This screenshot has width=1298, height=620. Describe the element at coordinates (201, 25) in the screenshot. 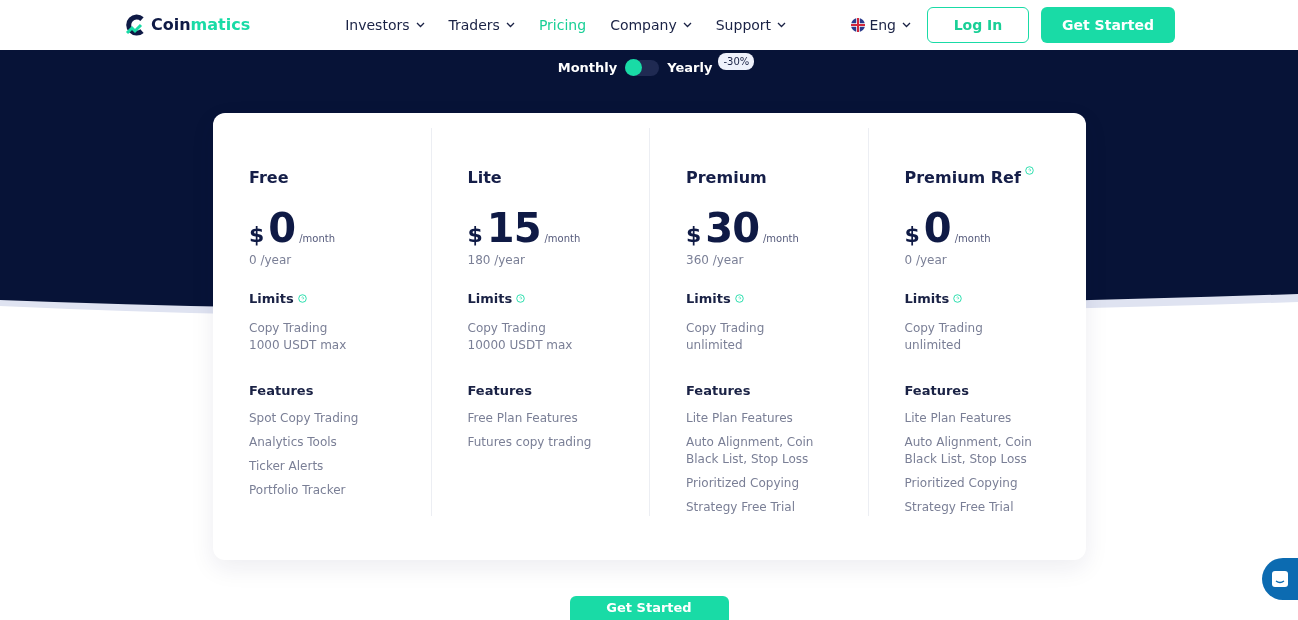

I see `brand-name: Coinmatics` at that location.